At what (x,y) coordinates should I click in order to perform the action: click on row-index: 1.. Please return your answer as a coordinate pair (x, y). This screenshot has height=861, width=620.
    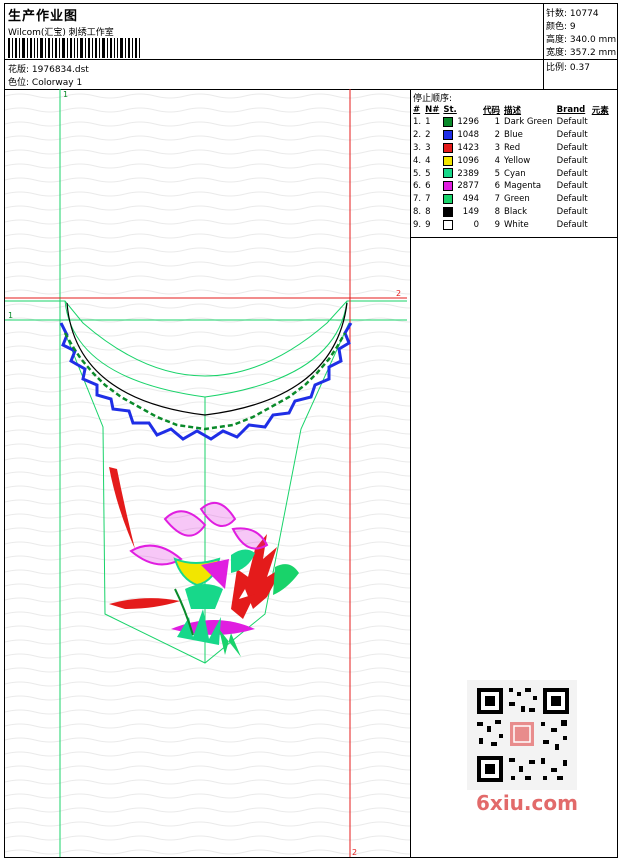
    Looking at the image, I should click on (417, 122).